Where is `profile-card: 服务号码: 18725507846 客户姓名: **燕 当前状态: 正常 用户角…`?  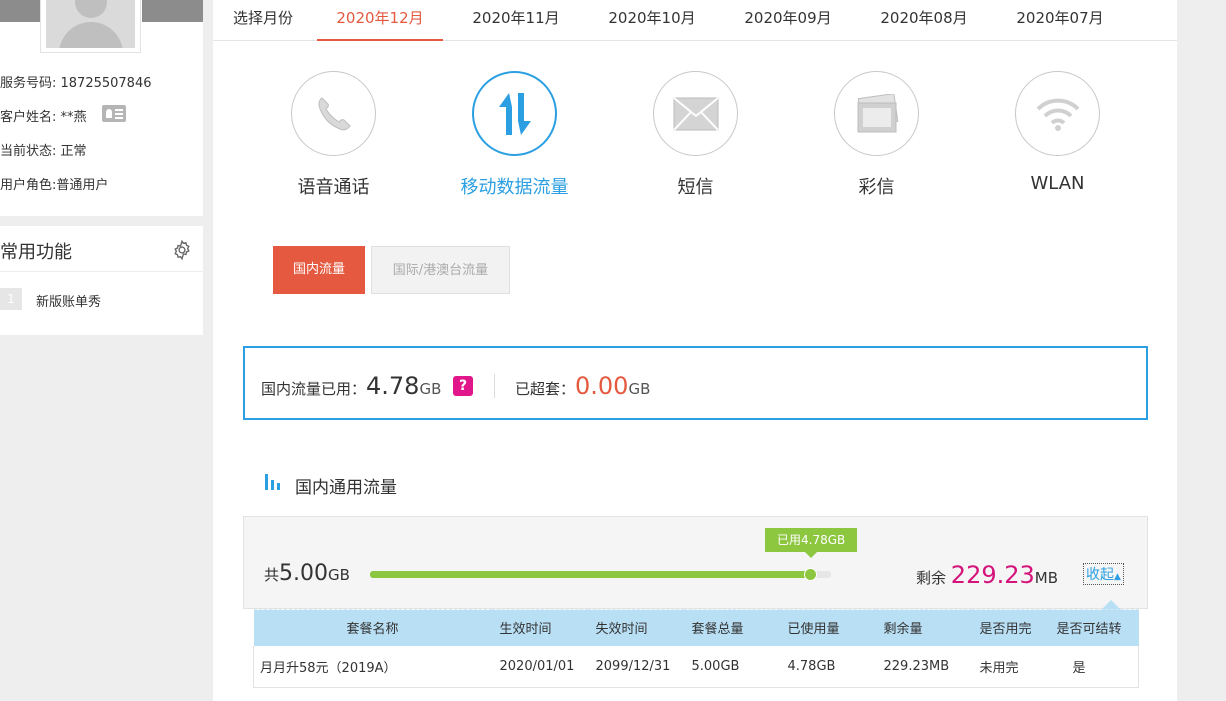
profile-card: 服务号码: 18725507846 客户姓名: **燕 当前状态: 正常 用户角… is located at coordinates (101, 108).